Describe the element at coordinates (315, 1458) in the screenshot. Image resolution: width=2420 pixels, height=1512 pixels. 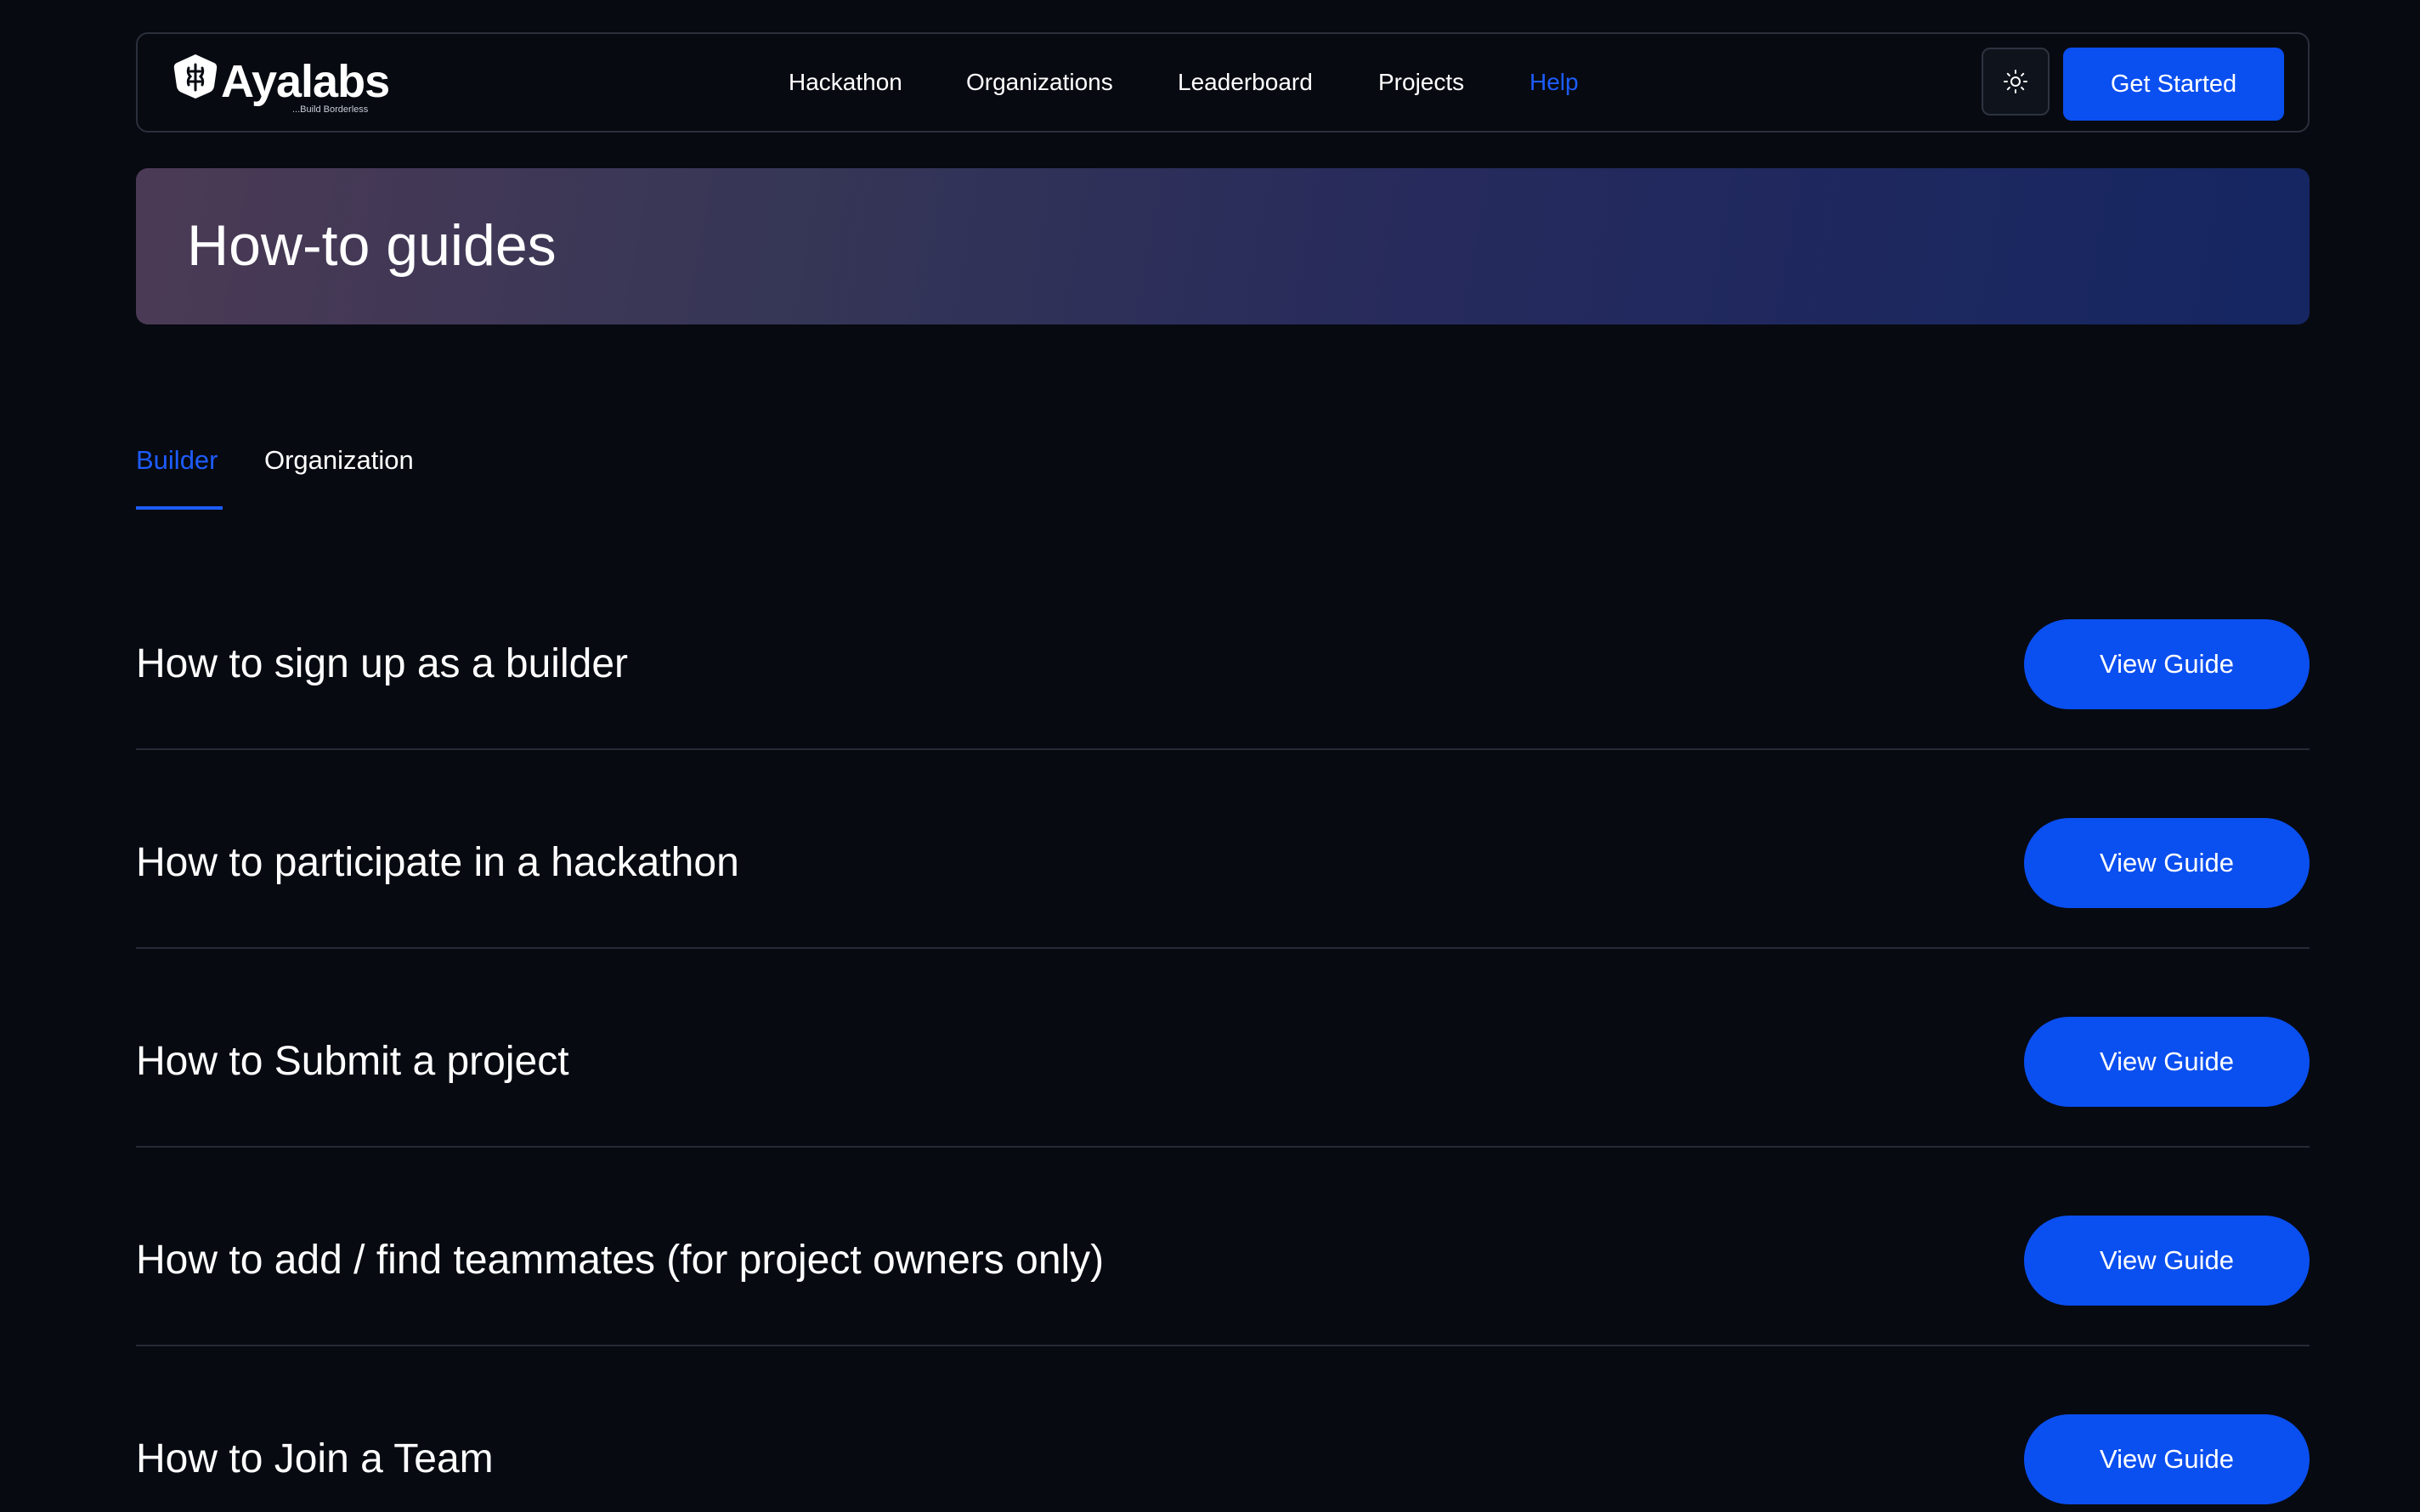
I see `guide-title: How to Join a Team` at that location.